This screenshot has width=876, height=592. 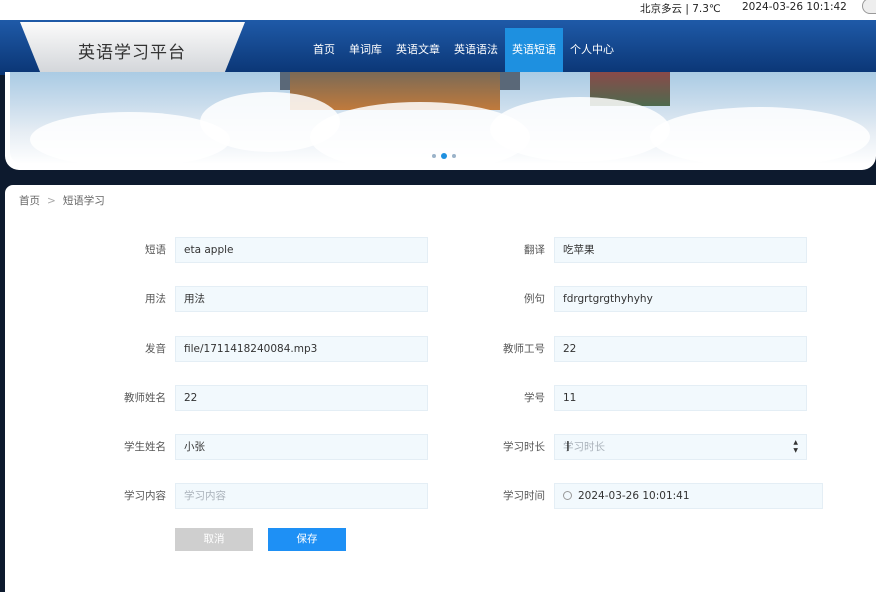 I want to click on student-id-label: 学号, so click(x=534, y=398).